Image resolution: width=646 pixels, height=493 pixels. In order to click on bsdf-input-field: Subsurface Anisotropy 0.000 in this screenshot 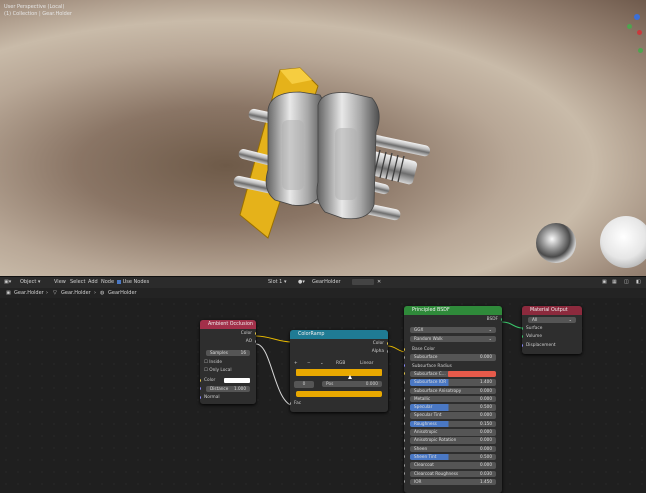, I will do `click(453, 390)`.